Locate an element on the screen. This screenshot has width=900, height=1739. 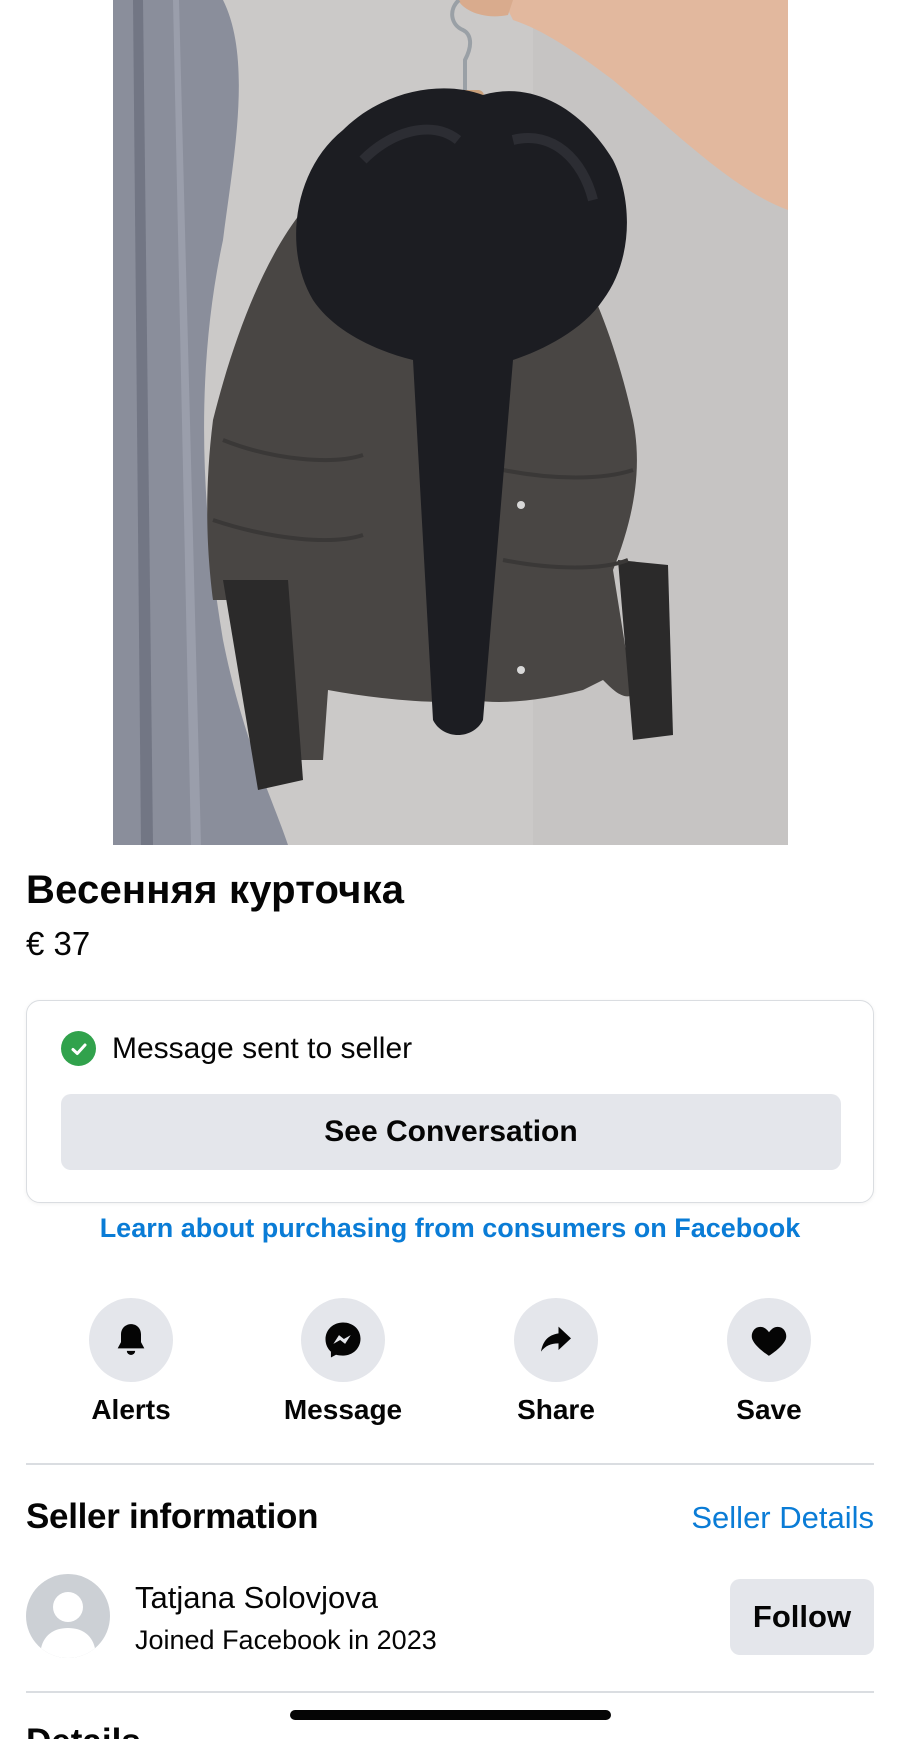
bell-icon is located at coordinates (131, 1340).